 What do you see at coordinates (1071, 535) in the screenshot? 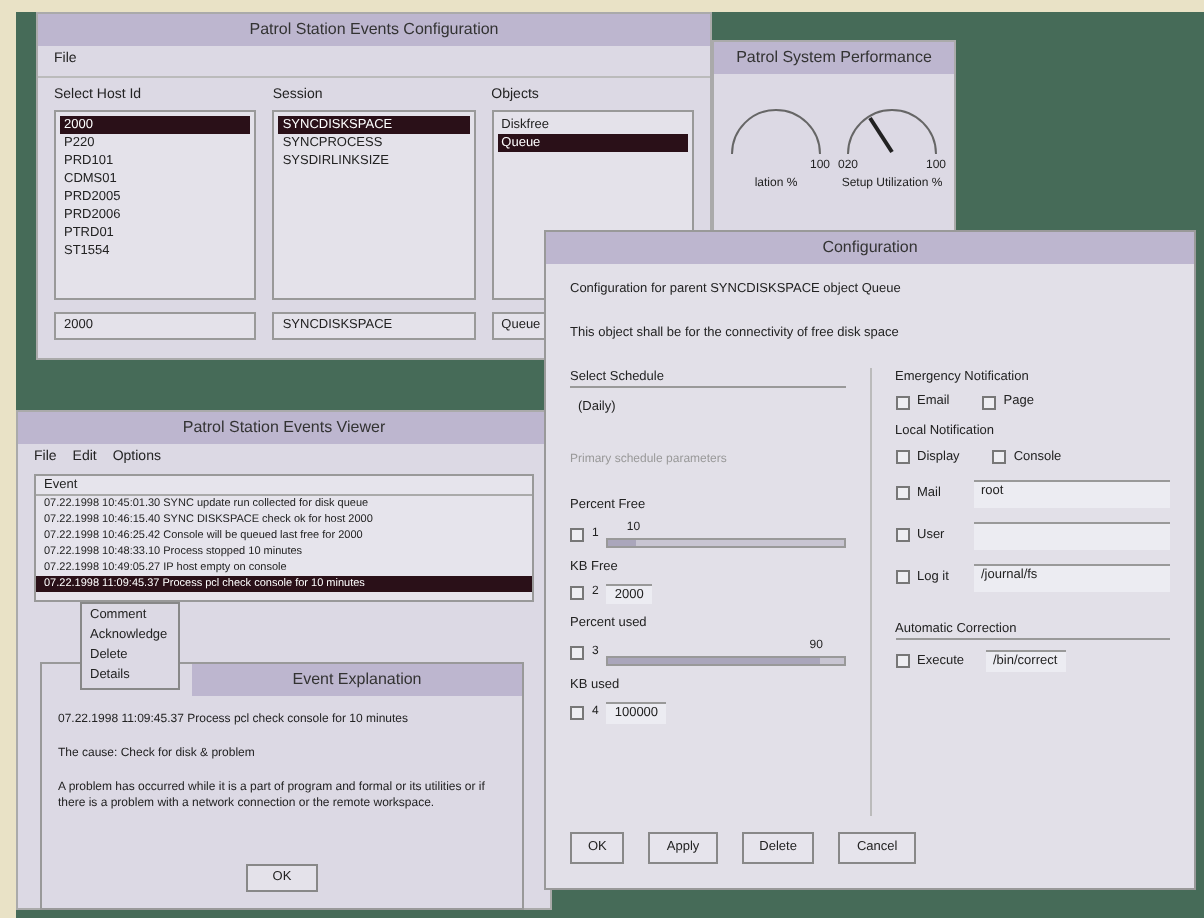
I see `text-field` at bounding box center [1071, 535].